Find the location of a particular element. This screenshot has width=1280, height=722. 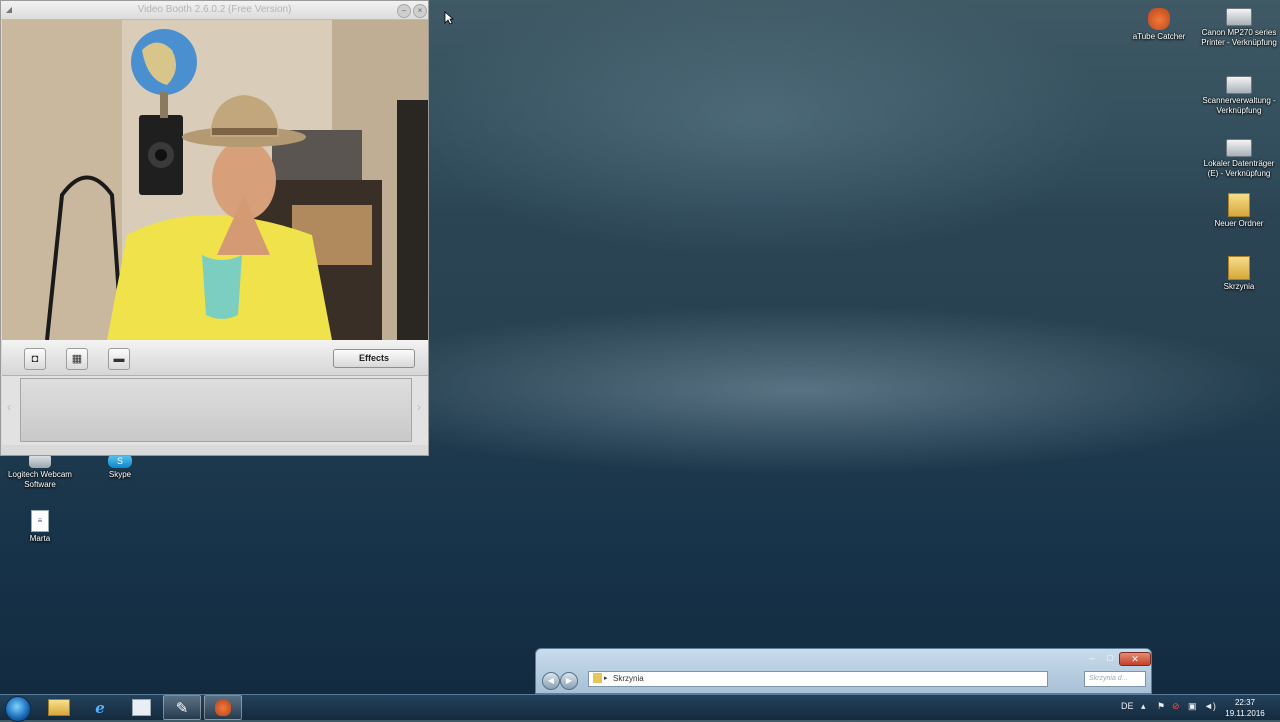

desktop-icon-label: Canon MP270 series Printer - Verknüpfung is located at coordinates (1239, 37).